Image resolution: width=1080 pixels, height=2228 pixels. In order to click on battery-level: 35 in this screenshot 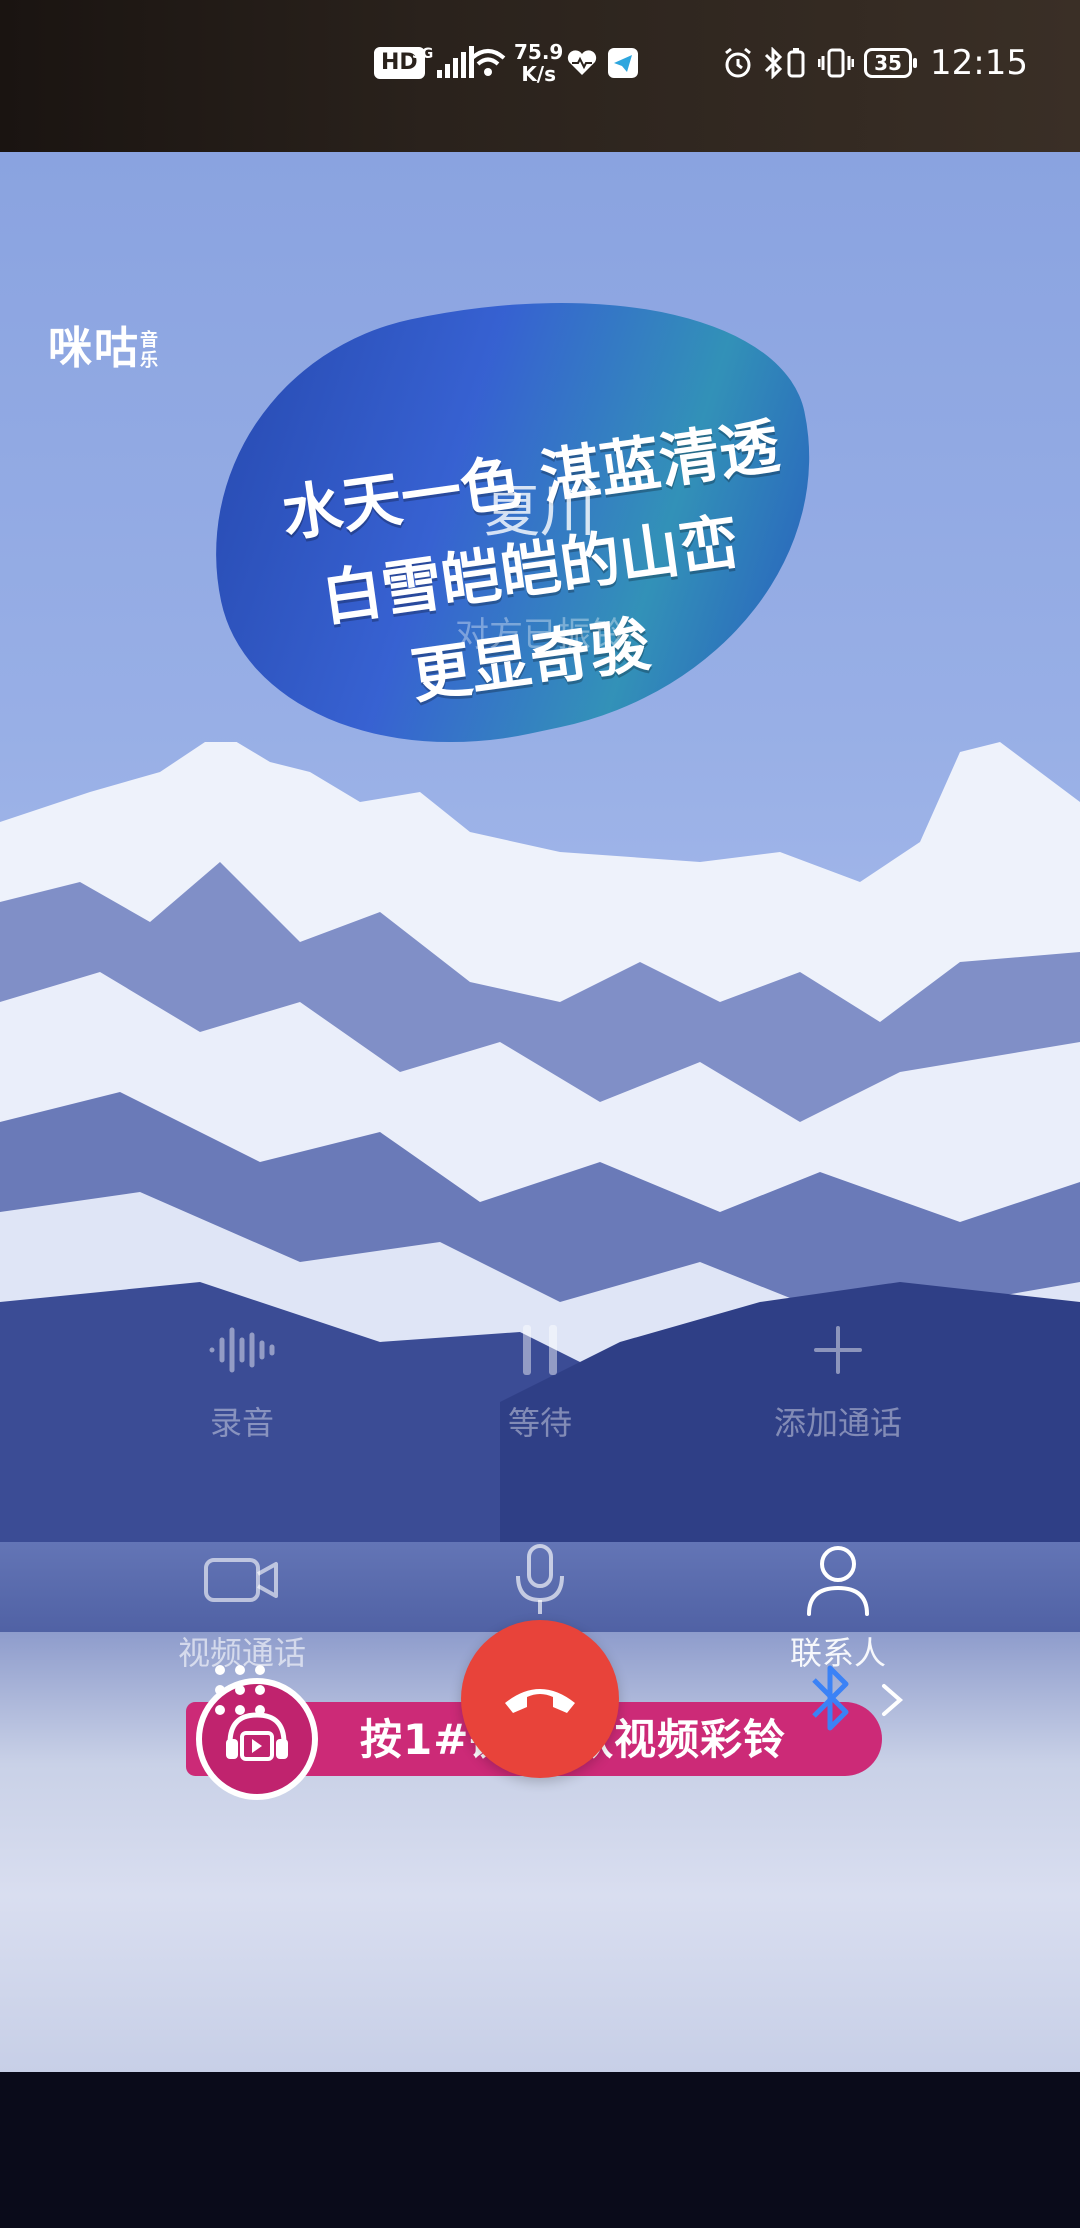, I will do `click(890, 63)`.